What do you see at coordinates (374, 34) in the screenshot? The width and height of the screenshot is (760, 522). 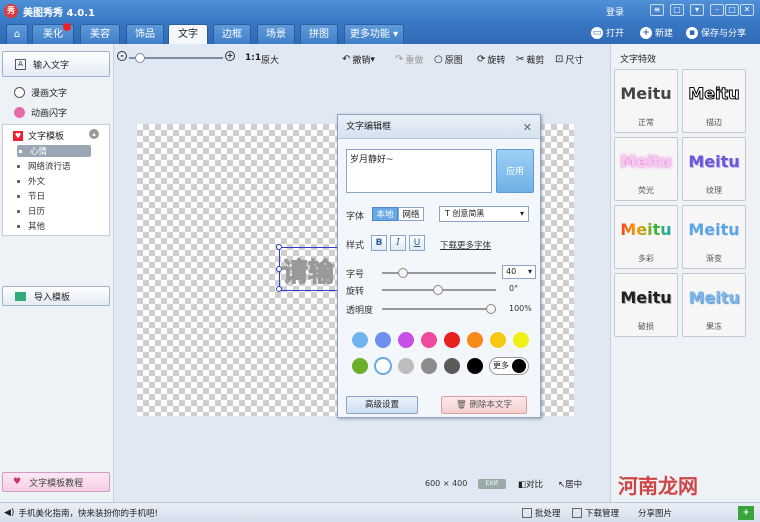 I see `tab-more: 更多功能 ▾` at bounding box center [374, 34].